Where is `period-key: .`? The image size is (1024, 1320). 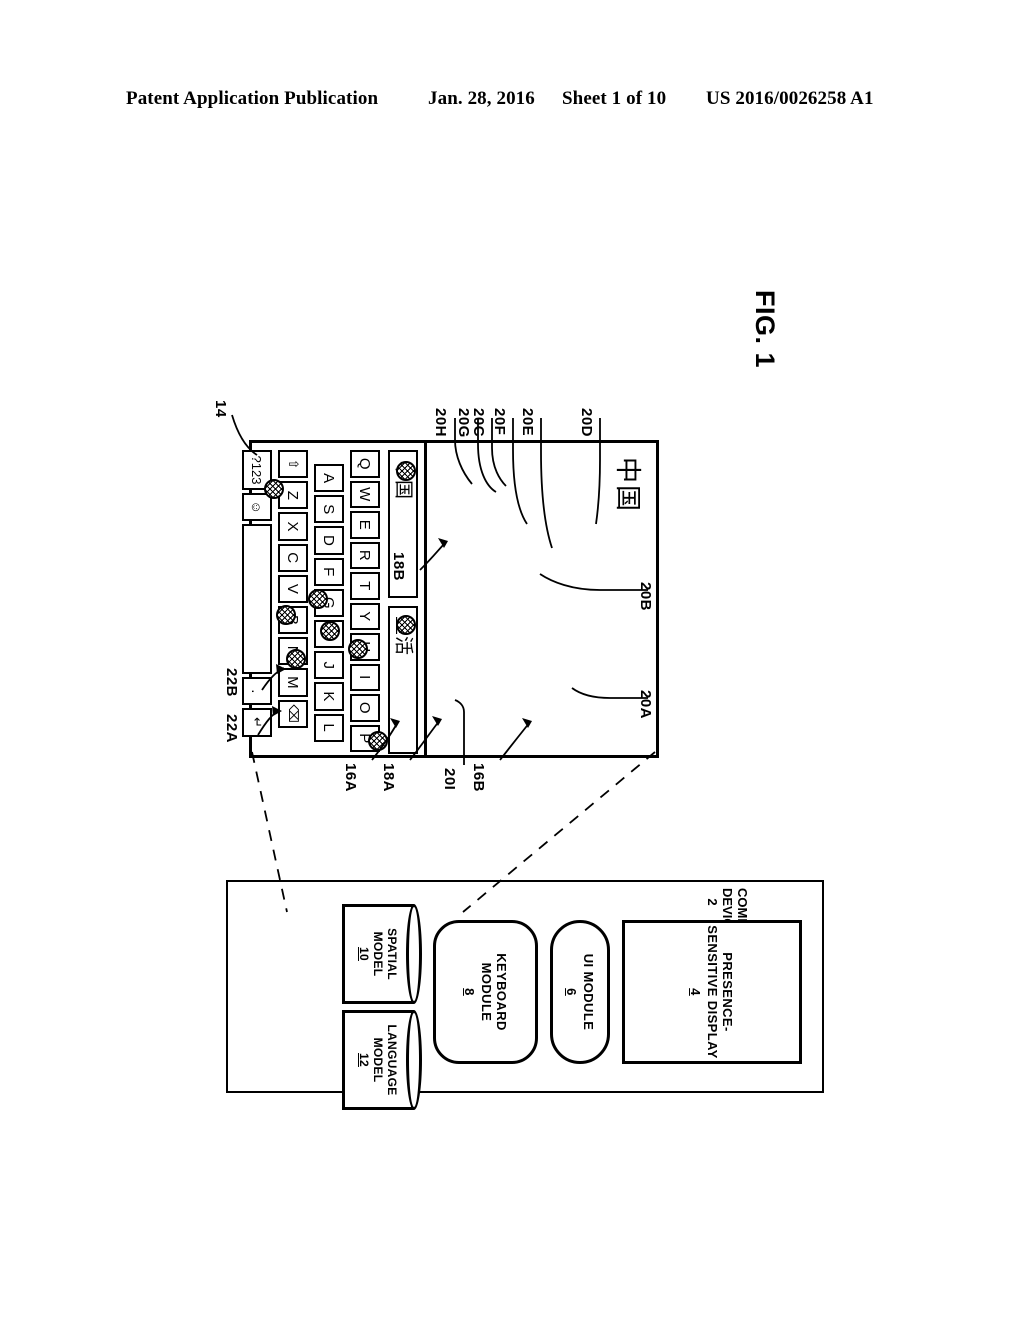
period-key: . is located at coordinates (257, 691).